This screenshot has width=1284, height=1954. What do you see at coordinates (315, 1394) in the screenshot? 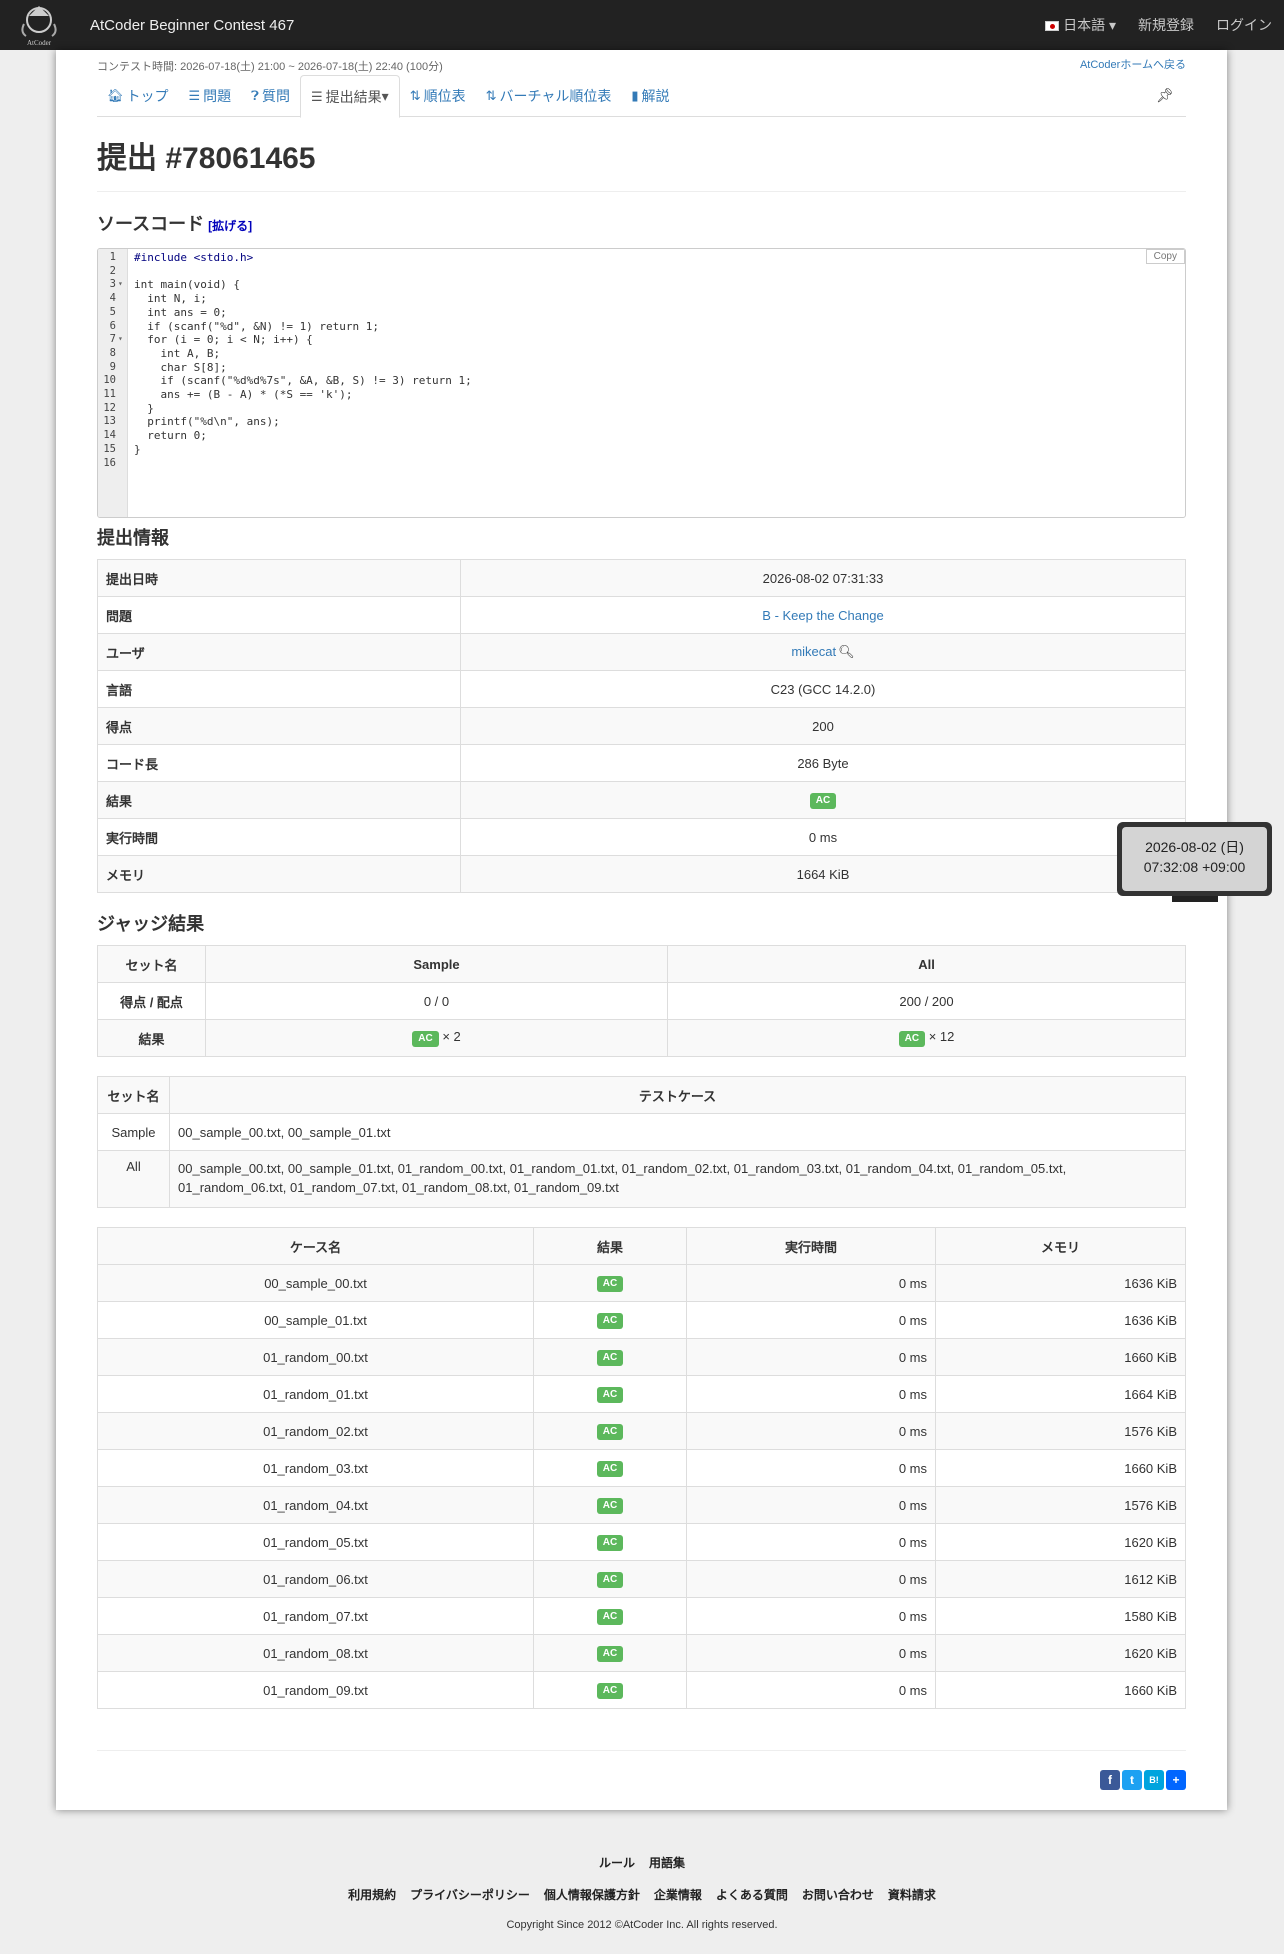
I see `case-name: 01_random_01.txt` at bounding box center [315, 1394].